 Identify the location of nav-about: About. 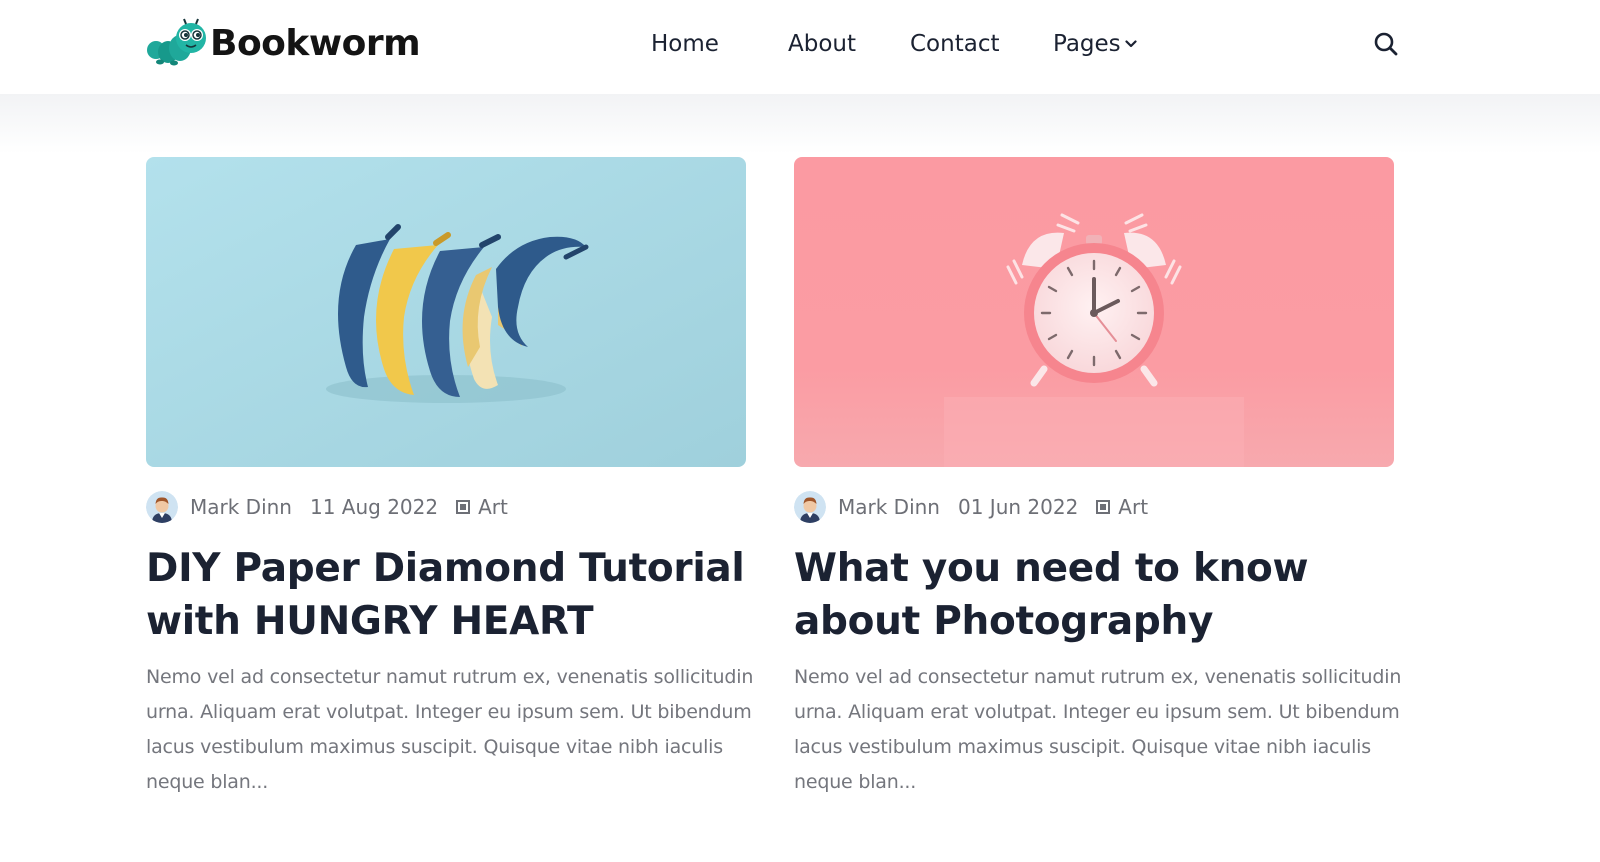
(822, 44).